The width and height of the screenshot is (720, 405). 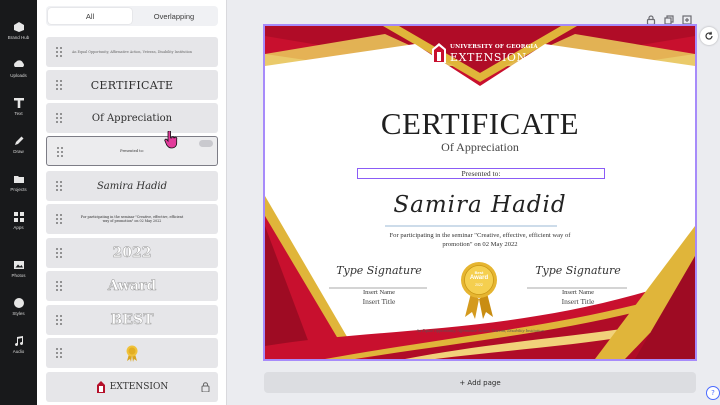 I want to click on refresh-icon, so click(x=709, y=35).